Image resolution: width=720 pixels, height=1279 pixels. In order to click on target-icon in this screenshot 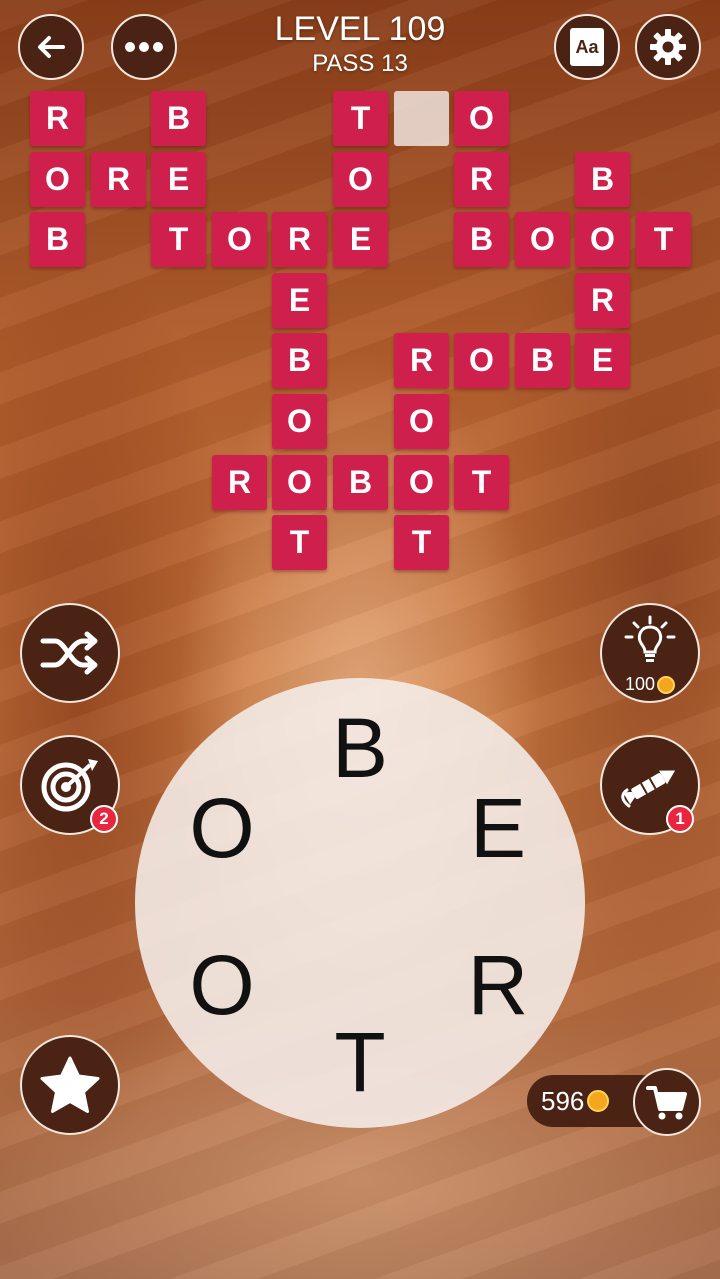, I will do `click(69, 785)`.